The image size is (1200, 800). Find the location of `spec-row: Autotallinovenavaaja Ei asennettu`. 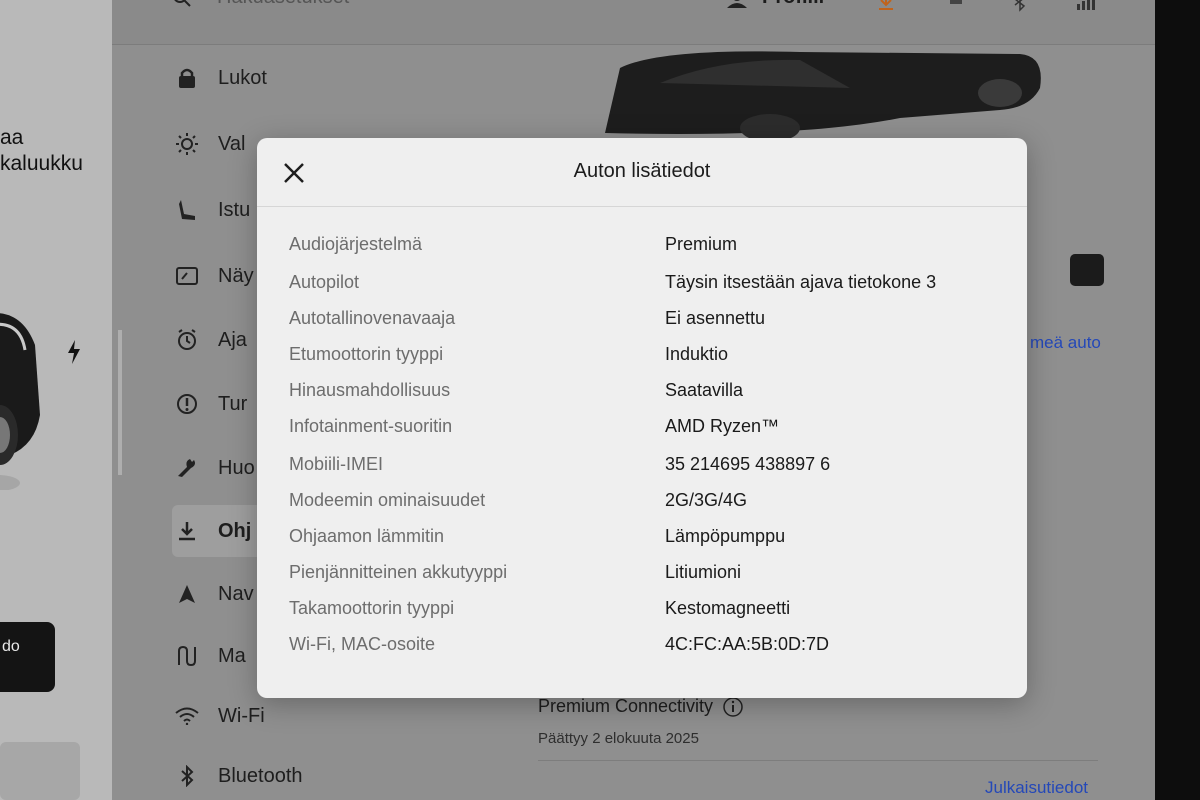

spec-row: Autotallinovenavaaja Ei asennettu is located at coordinates (639, 323).